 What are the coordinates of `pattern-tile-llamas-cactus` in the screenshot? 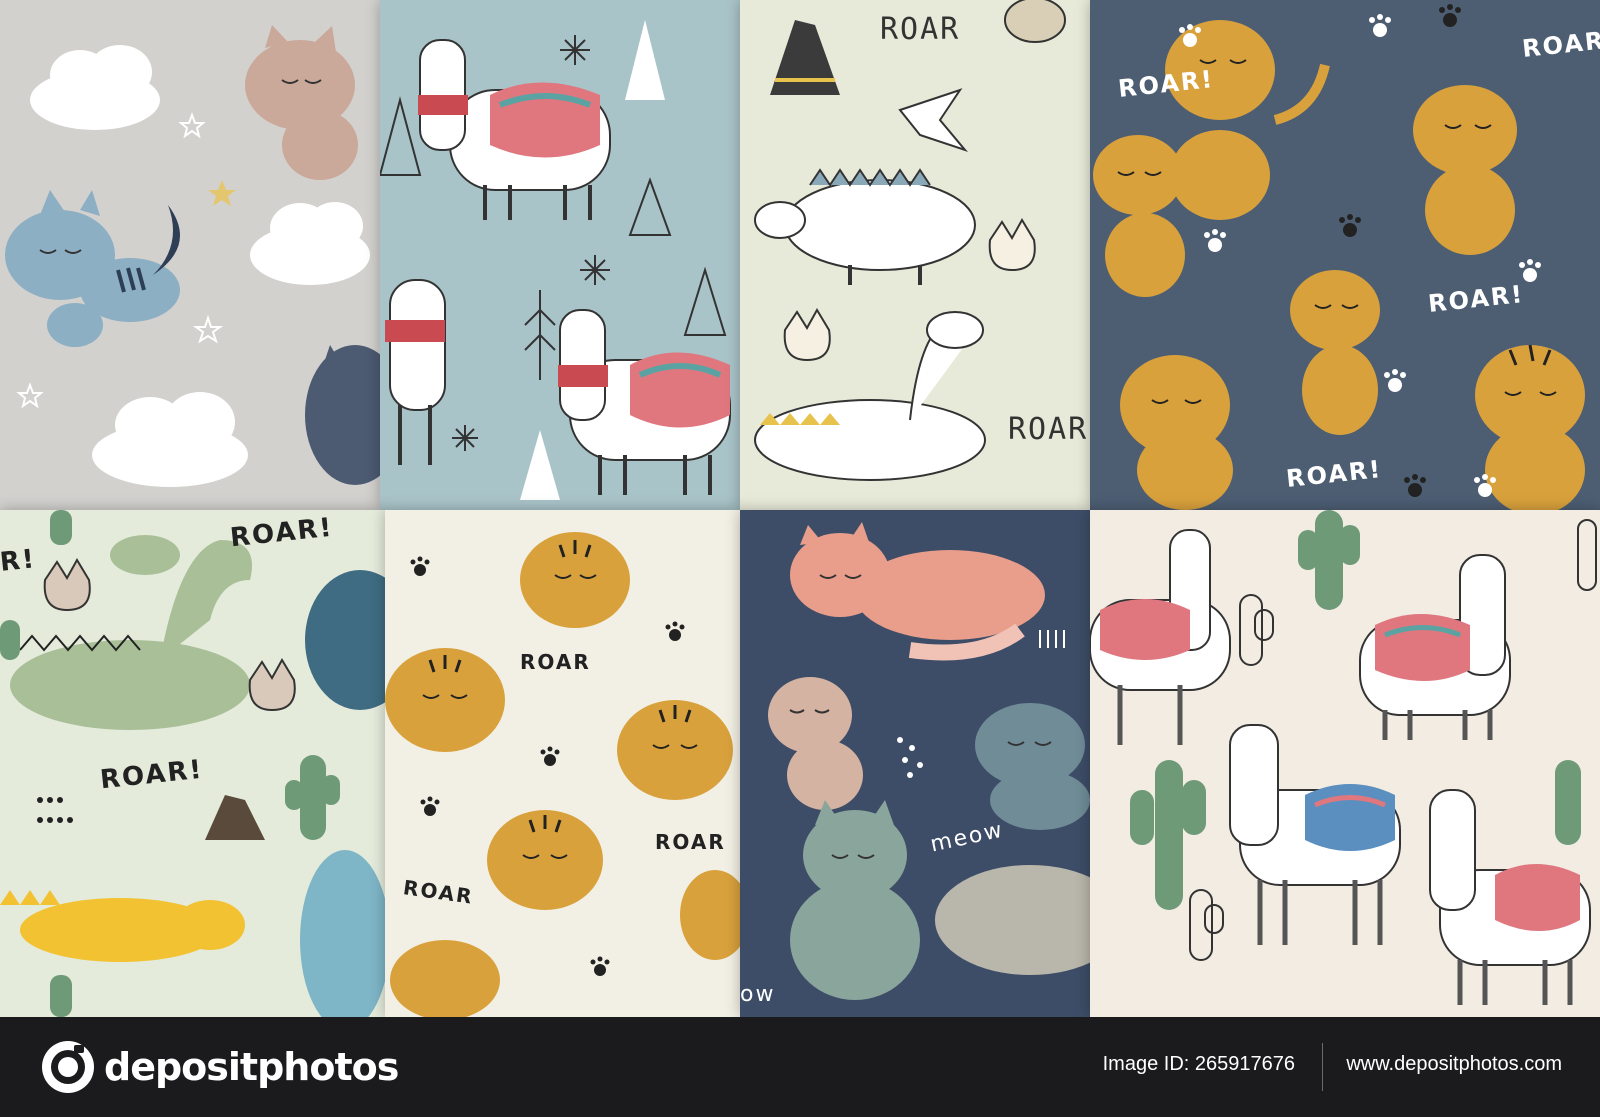 It's located at (1345, 763).